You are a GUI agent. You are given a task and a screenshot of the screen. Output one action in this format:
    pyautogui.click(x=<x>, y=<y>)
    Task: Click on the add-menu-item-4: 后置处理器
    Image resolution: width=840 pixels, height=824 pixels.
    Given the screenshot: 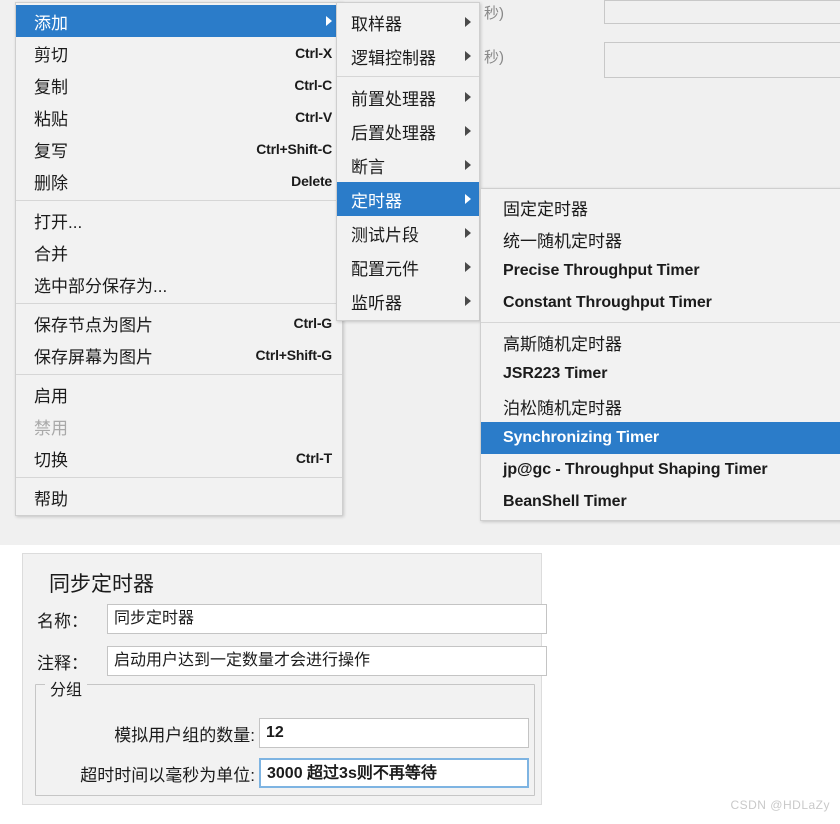 What is the action you would take?
    pyautogui.click(x=408, y=131)
    